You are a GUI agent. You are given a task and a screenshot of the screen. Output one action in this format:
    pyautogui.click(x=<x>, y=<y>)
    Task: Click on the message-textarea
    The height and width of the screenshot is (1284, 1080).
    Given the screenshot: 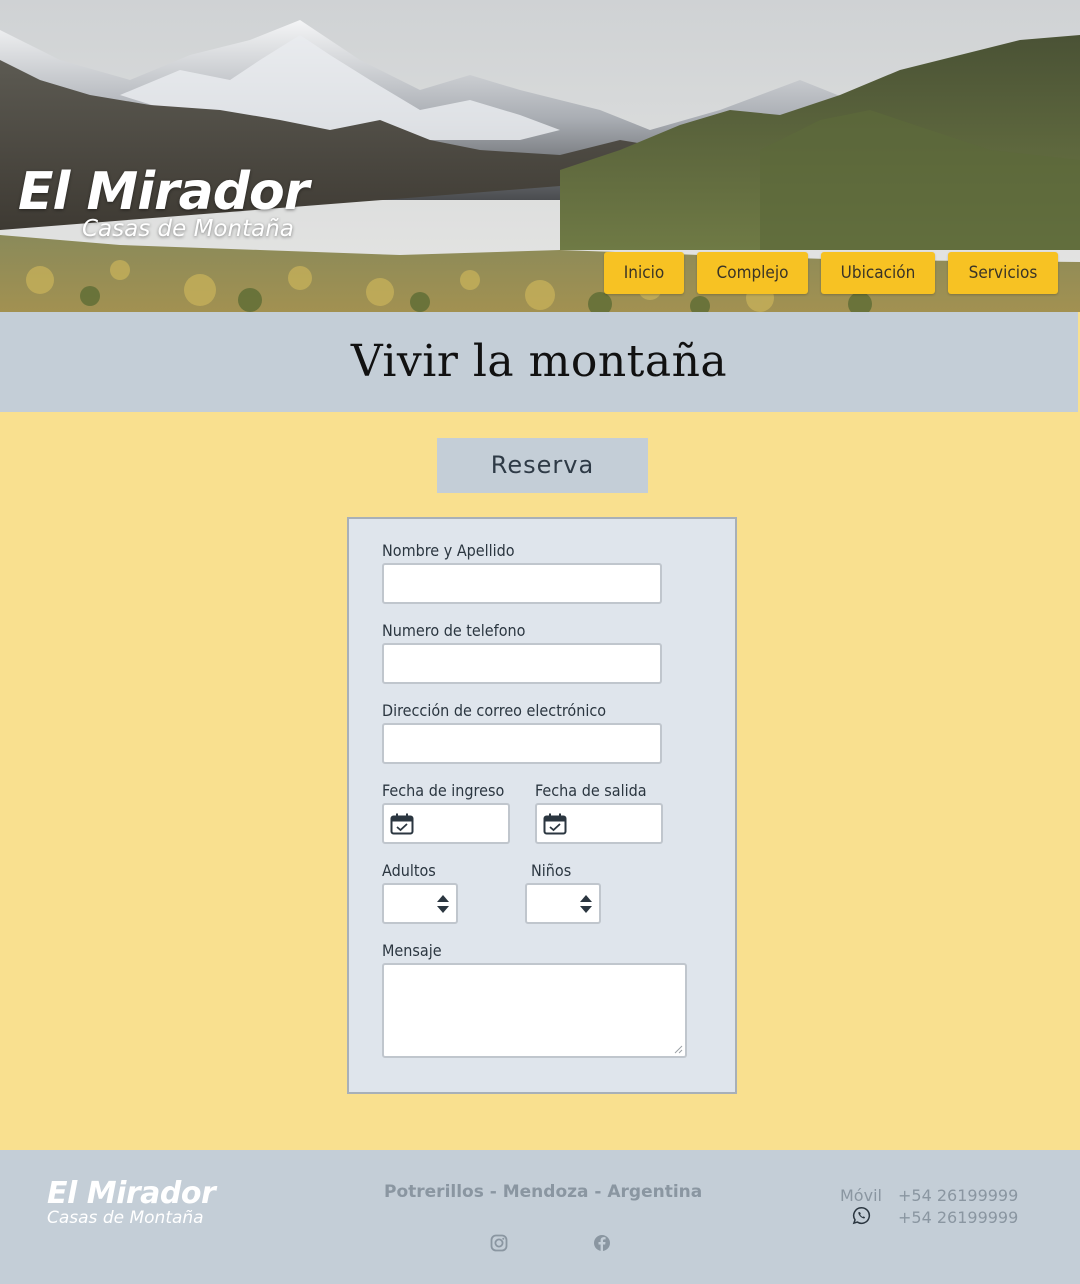 What is the action you would take?
    pyautogui.click(x=534, y=1010)
    